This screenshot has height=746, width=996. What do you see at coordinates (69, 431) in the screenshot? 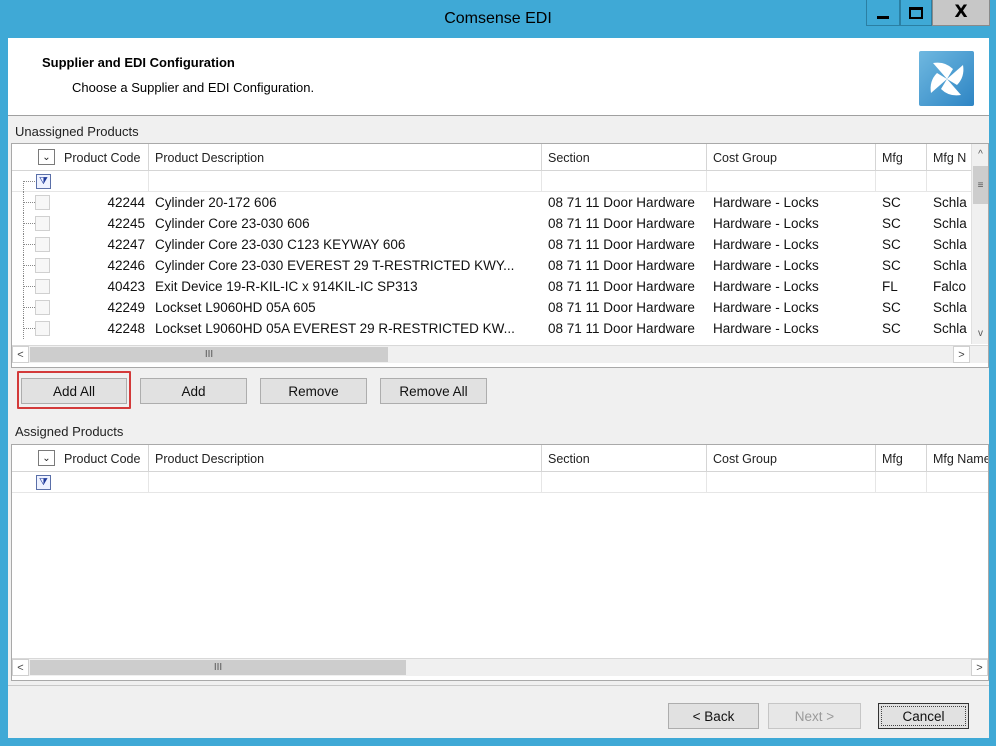
I see `assigned-products-label: Assigned Products` at bounding box center [69, 431].